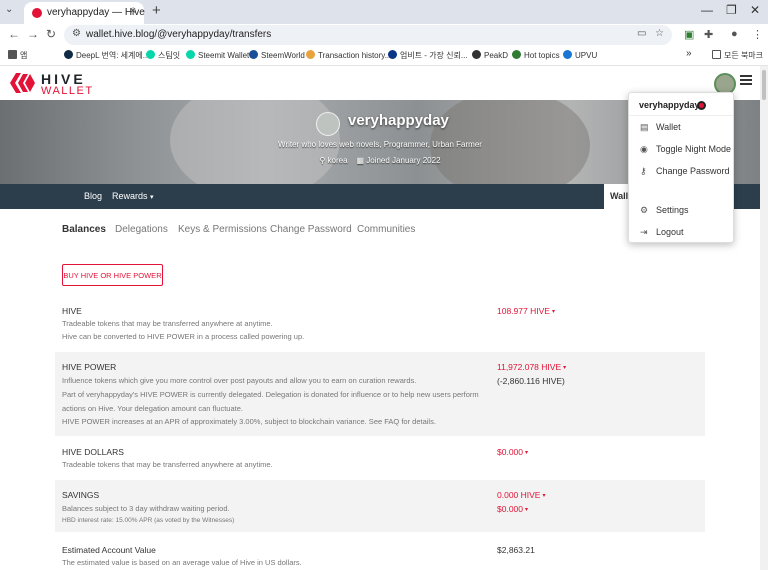 The width and height of the screenshot is (768, 570). I want to click on hamburger-menu-icon, so click(746, 80).